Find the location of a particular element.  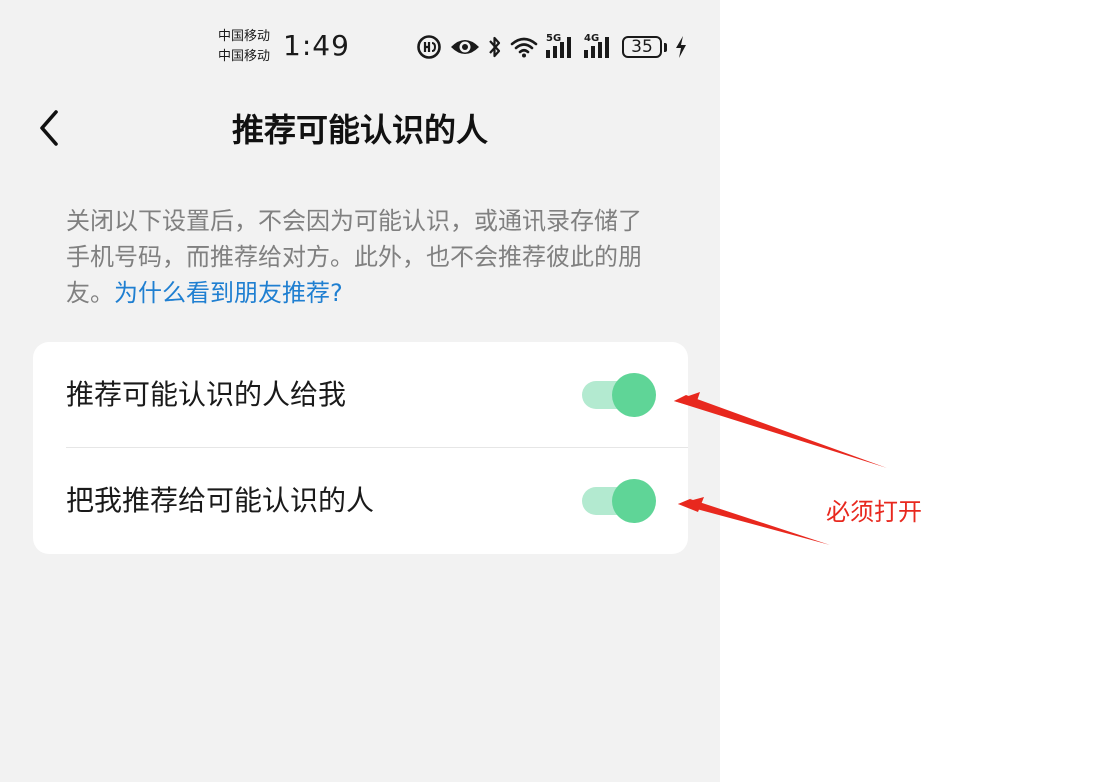

why-recommend-link: 为什么看到朋友推荐? is located at coordinates (228, 293).